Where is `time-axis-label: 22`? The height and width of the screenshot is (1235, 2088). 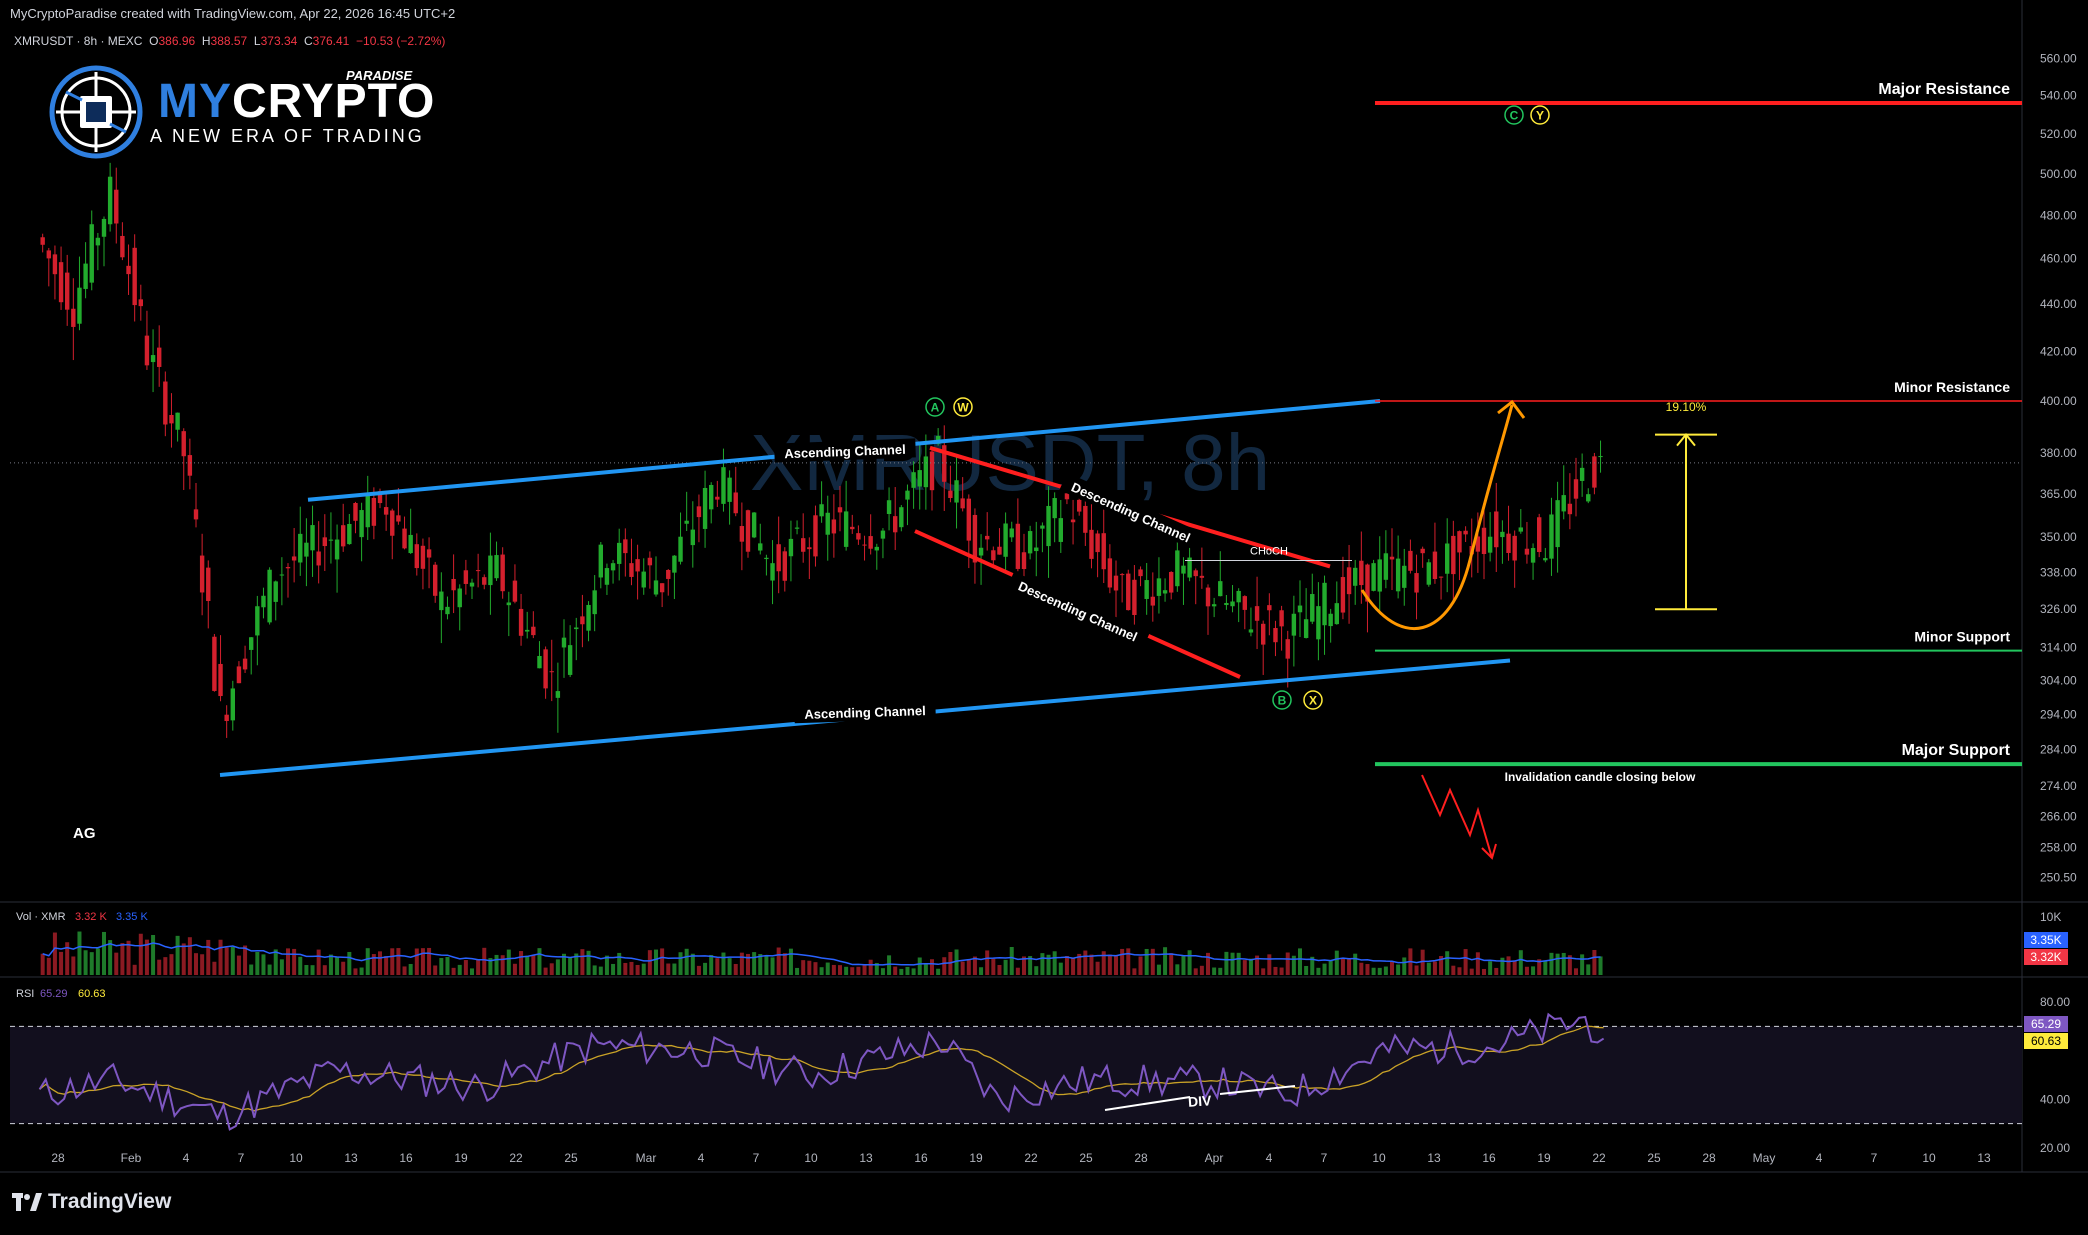
time-axis-label: 22 is located at coordinates (1599, 1158).